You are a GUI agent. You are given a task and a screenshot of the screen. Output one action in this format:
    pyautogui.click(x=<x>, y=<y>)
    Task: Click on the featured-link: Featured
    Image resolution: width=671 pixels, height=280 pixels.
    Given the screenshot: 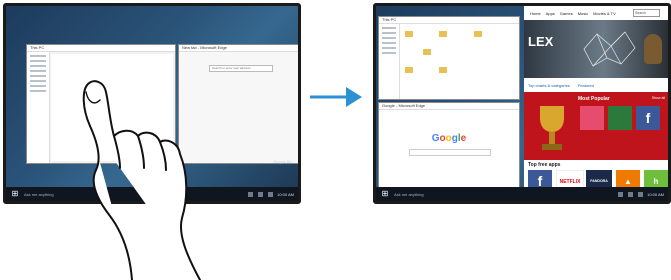 What is the action you would take?
    pyautogui.click(x=586, y=85)
    